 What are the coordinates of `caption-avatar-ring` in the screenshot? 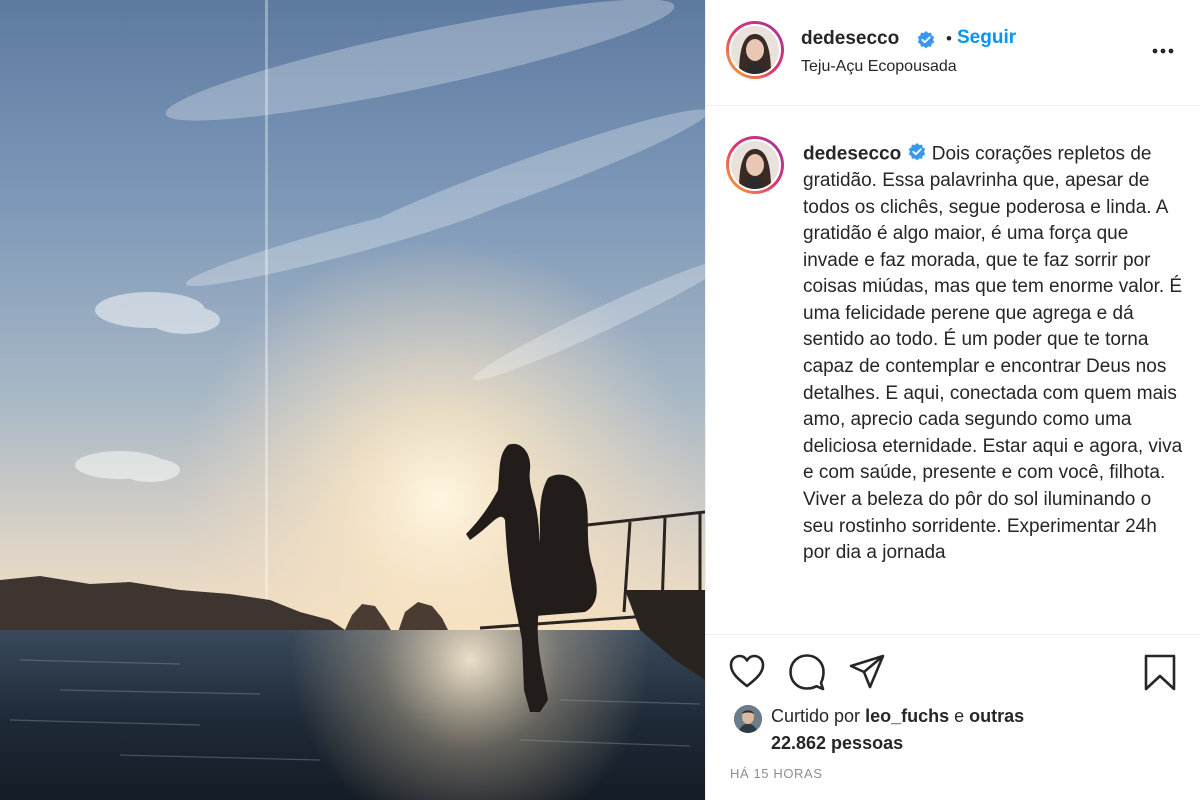 It's located at (755, 165).